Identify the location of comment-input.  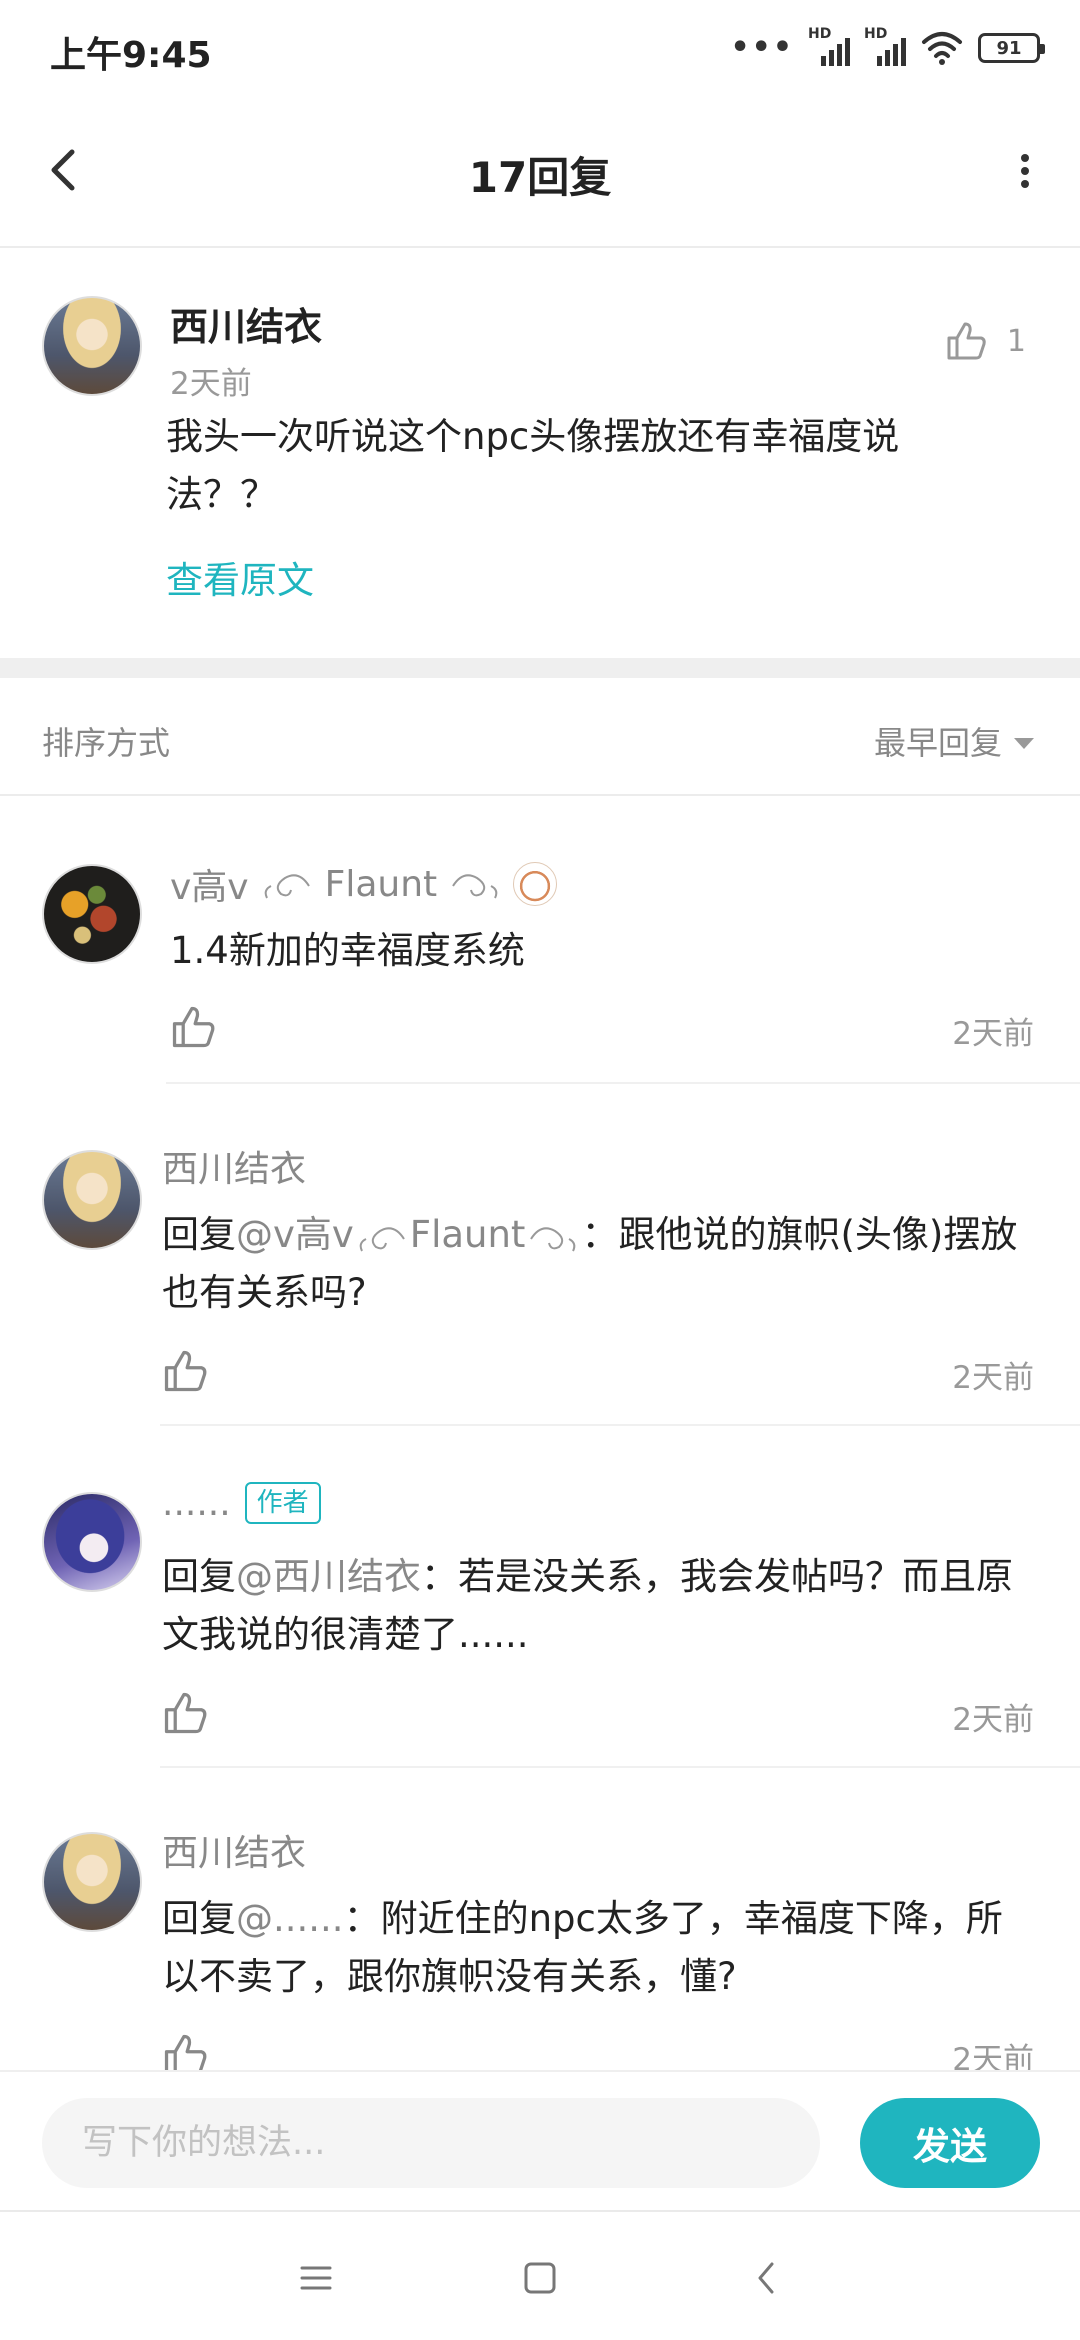
(431, 2143).